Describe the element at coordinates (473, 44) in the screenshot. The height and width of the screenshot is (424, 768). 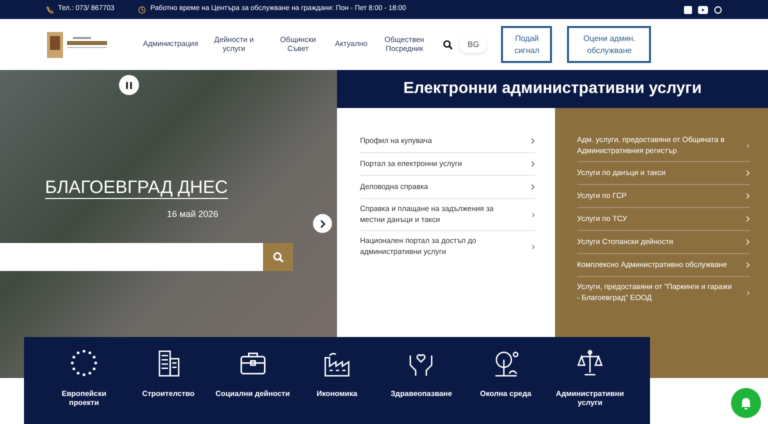
I see `language-button: BG` at that location.